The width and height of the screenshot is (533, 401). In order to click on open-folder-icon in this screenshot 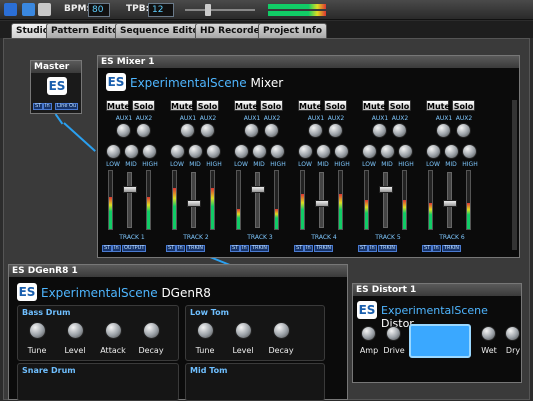, I will do `click(28, 9)`.